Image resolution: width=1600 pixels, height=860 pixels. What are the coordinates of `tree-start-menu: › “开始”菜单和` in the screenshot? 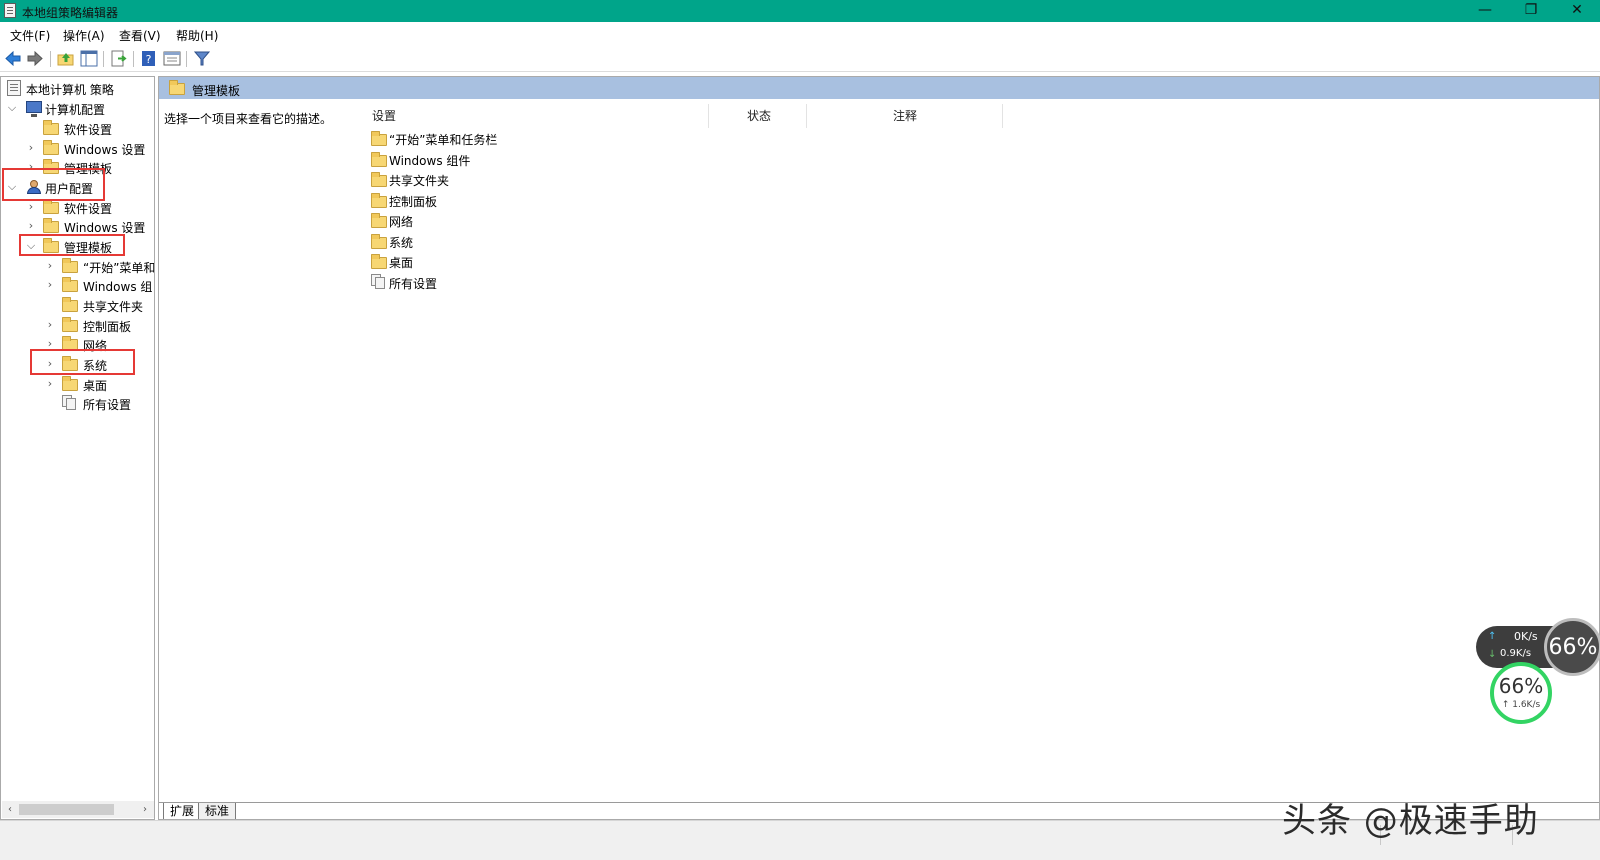 It's located at (80, 266).